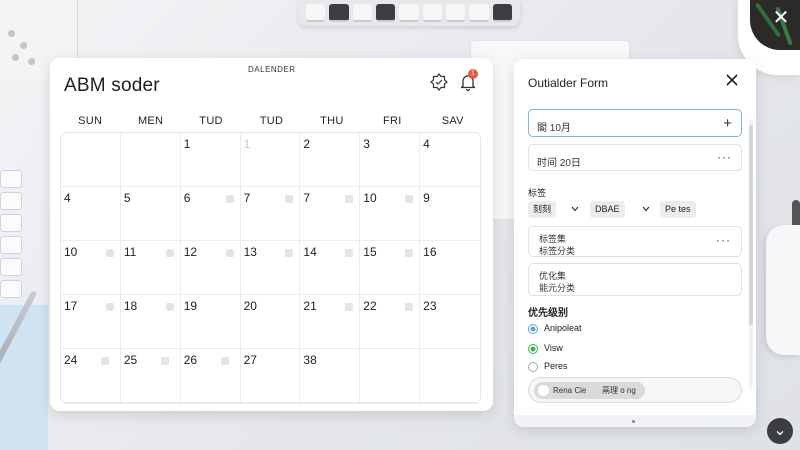 The height and width of the screenshot is (450, 800). I want to click on day-number: 25, so click(130, 360).